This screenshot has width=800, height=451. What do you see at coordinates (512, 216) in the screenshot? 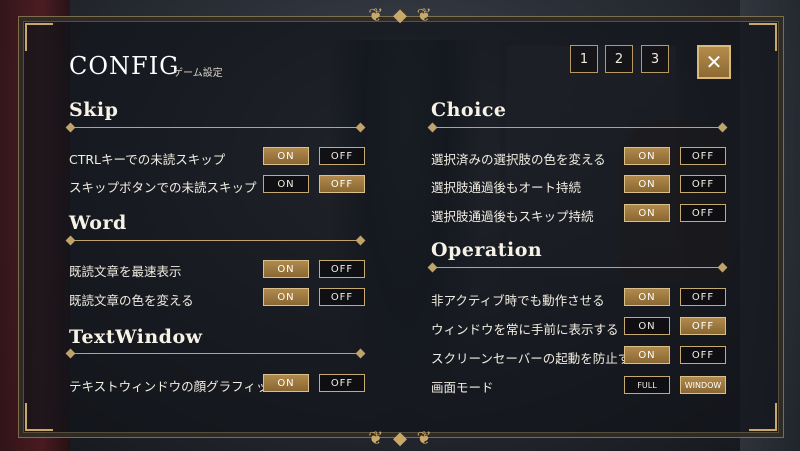
I see `choice-skip-label: 選択肢通過後もスキップ持続` at bounding box center [512, 216].